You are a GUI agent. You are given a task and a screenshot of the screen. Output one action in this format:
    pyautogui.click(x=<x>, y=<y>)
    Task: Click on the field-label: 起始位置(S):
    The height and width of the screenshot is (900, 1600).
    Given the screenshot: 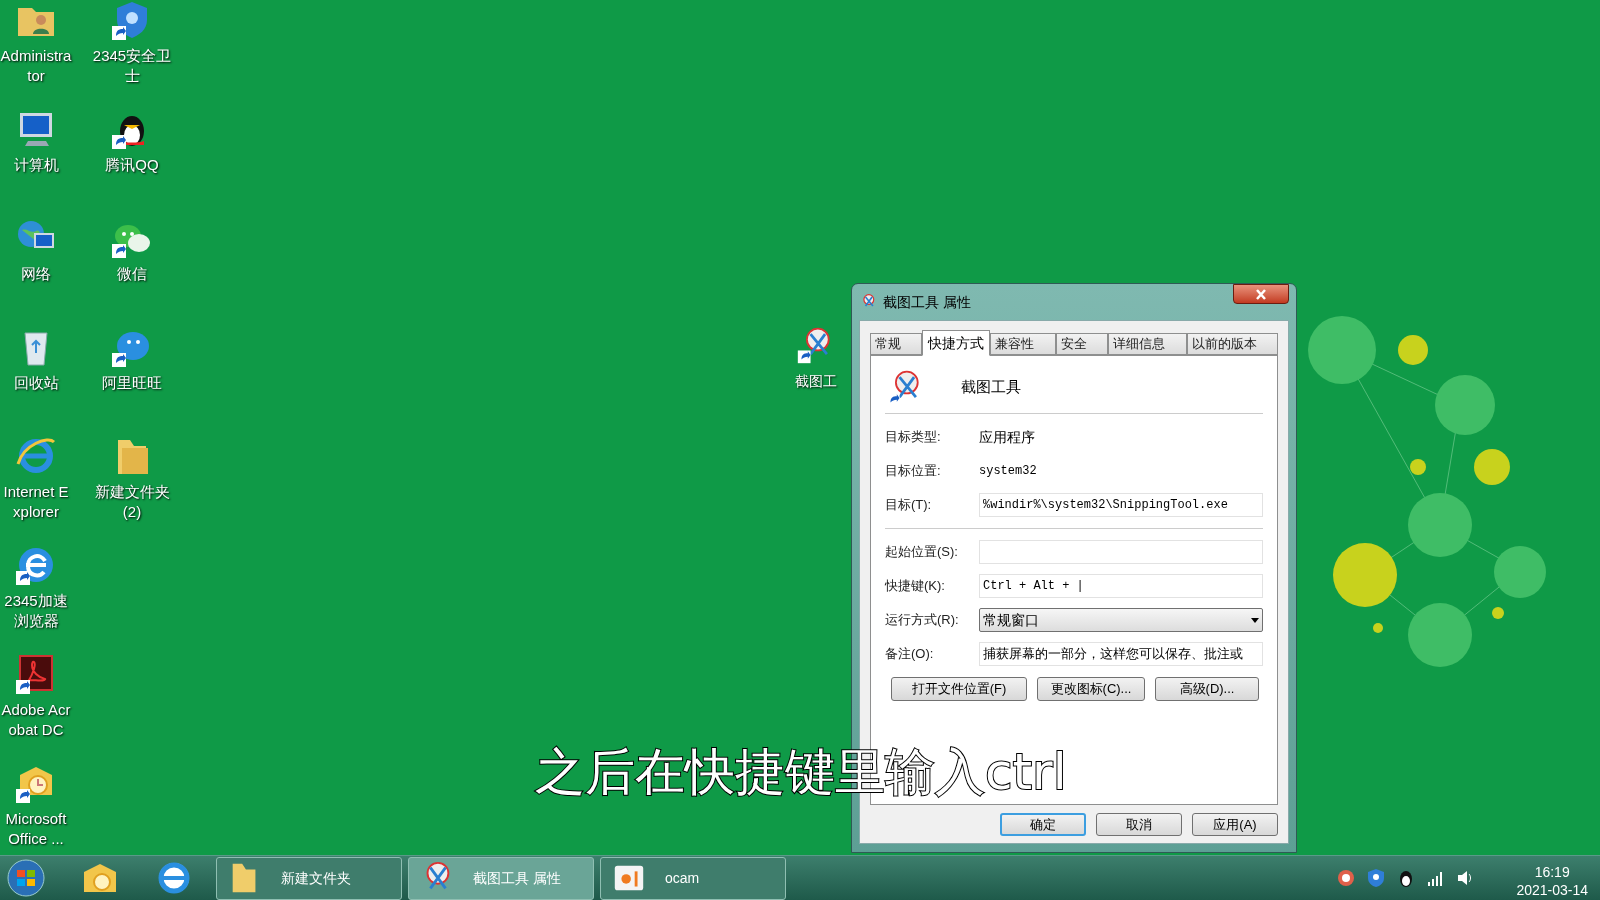 What is the action you would take?
    pyautogui.click(x=922, y=552)
    